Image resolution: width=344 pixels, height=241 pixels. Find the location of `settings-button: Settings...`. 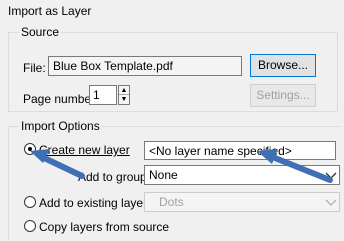

settings-button: Settings... is located at coordinates (283, 95).